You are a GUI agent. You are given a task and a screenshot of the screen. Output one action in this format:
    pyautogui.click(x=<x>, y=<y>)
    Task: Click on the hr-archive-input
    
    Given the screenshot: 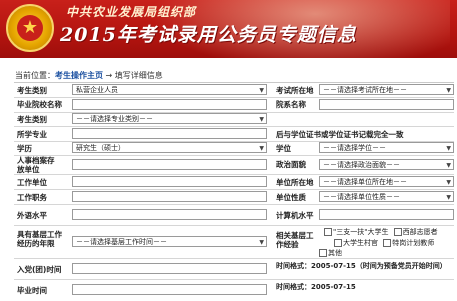 What is the action you would take?
    pyautogui.click(x=169, y=164)
    